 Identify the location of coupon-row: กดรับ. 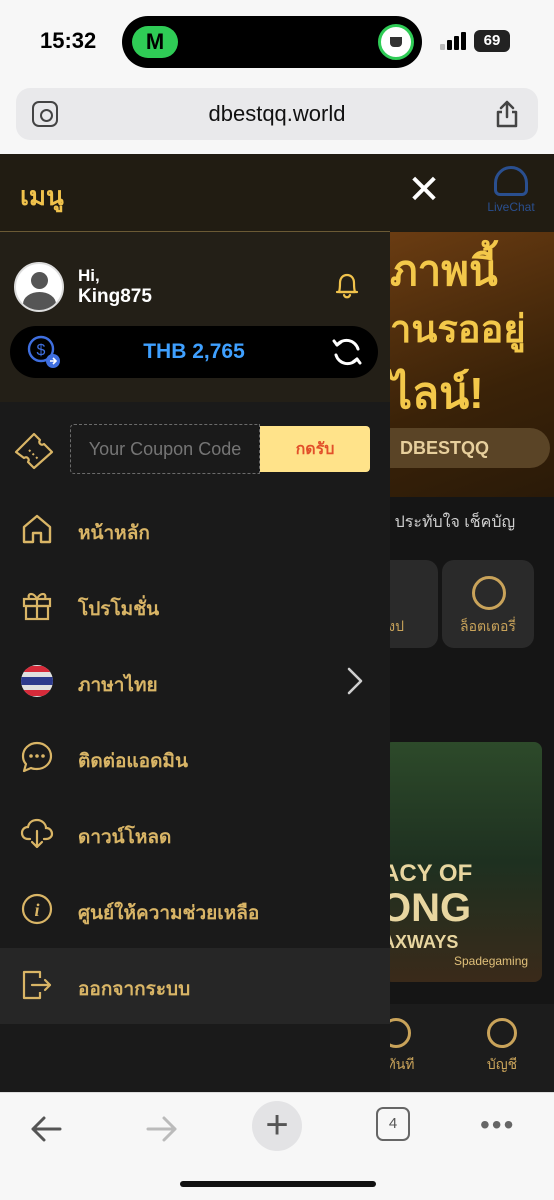
(195, 450).